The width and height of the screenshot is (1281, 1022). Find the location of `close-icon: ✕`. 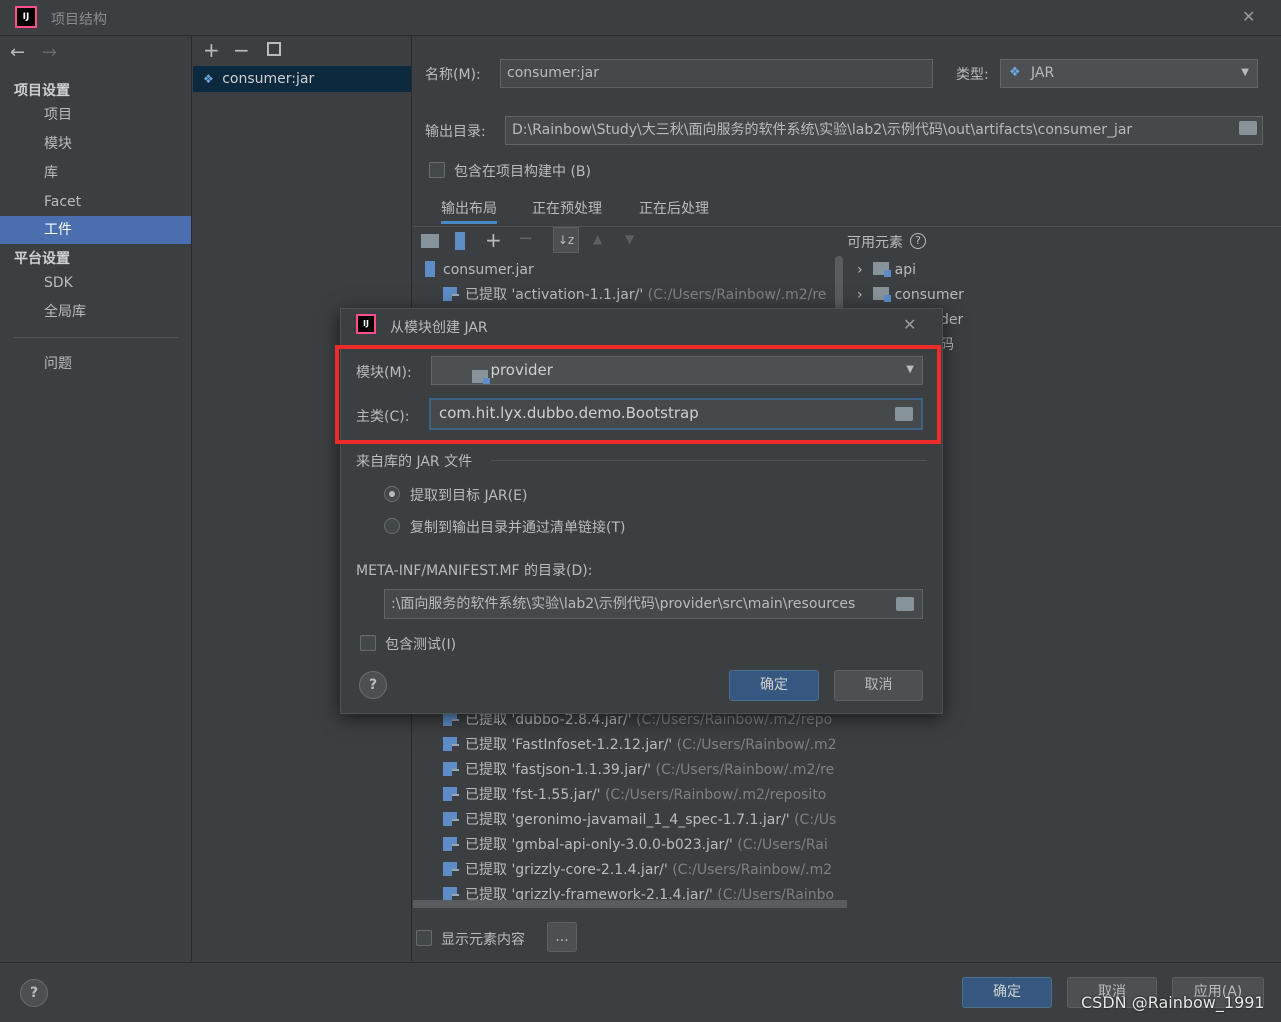

close-icon: ✕ is located at coordinates (1248, 16).